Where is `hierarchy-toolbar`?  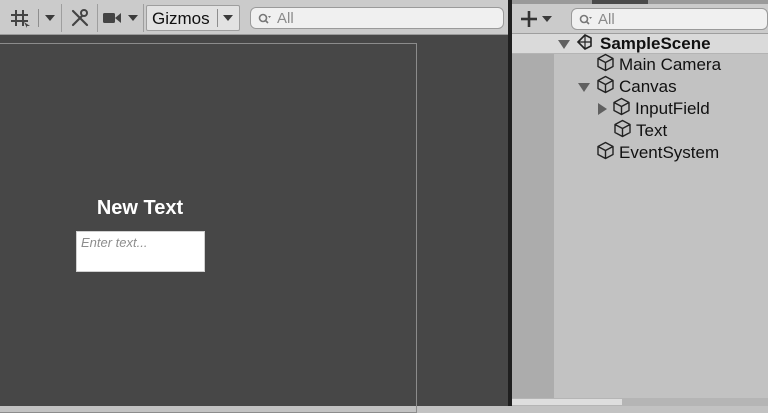
hierarchy-toolbar is located at coordinates (640, 19).